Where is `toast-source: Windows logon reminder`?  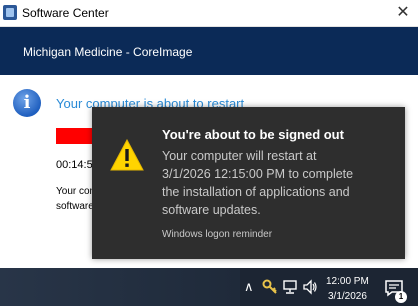
toast-source: Windows logon reminder is located at coordinates (217, 234).